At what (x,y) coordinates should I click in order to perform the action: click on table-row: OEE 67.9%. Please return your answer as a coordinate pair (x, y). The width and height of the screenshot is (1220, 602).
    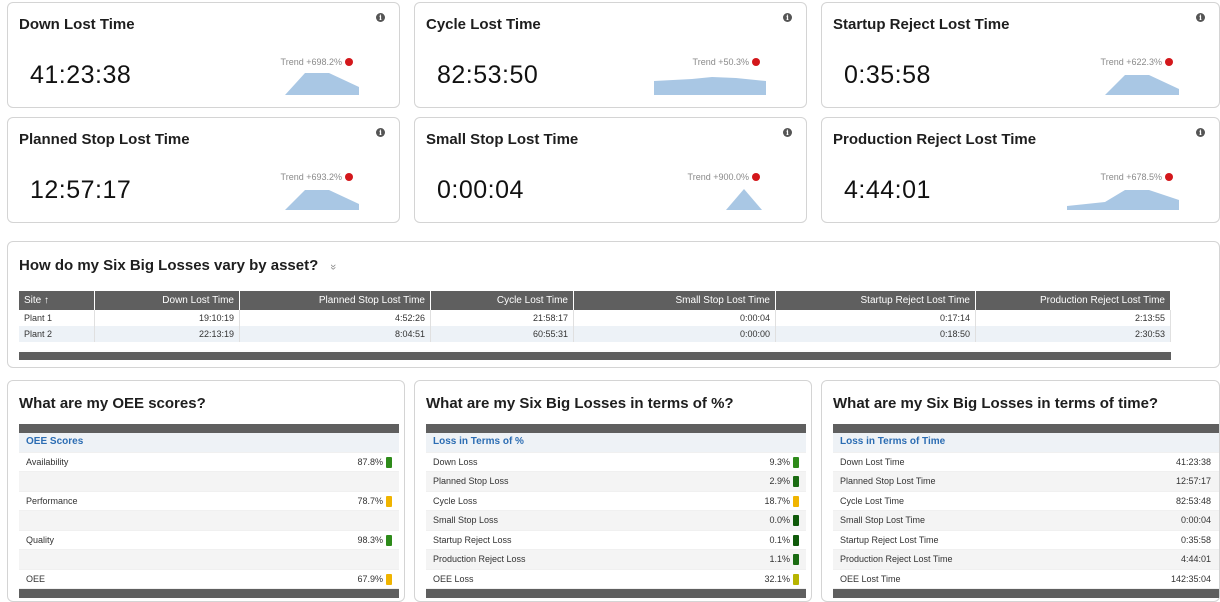
    Looking at the image, I should click on (209, 579).